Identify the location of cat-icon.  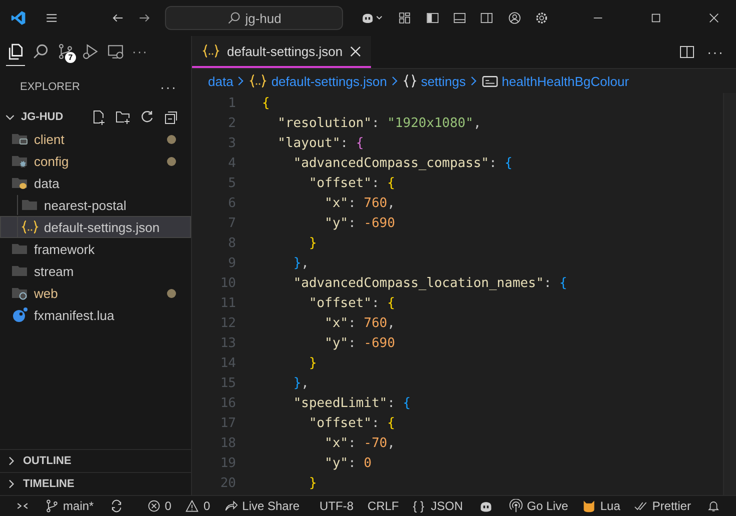
(589, 506).